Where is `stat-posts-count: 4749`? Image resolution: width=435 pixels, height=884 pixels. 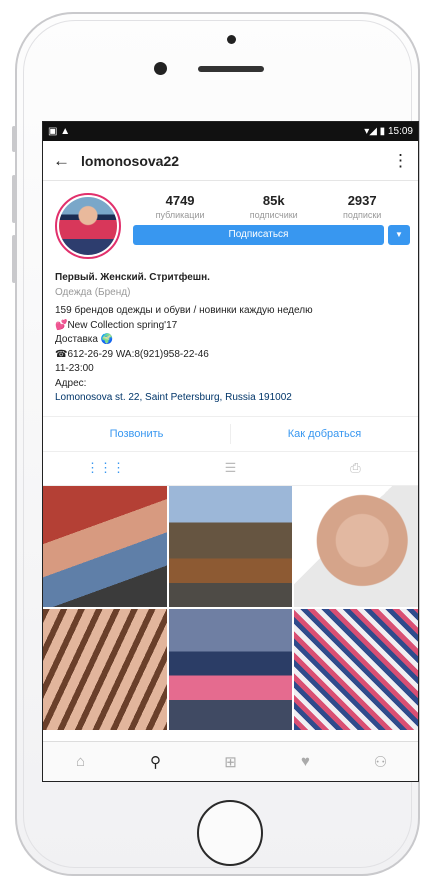 stat-posts-count: 4749 is located at coordinates (180, 200).